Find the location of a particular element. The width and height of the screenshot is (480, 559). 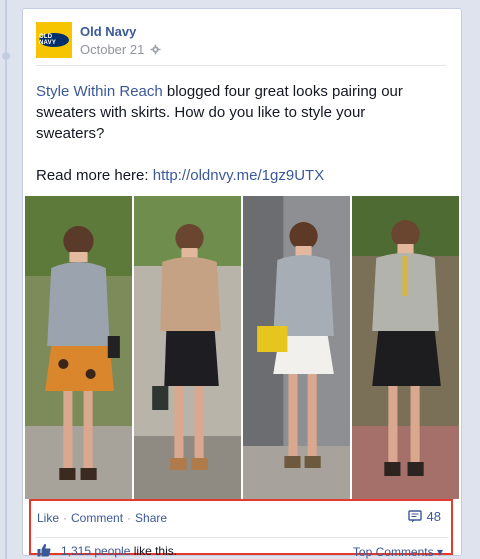

old-navy-logo: OLD NAVY is located at coordinates (54, 40).